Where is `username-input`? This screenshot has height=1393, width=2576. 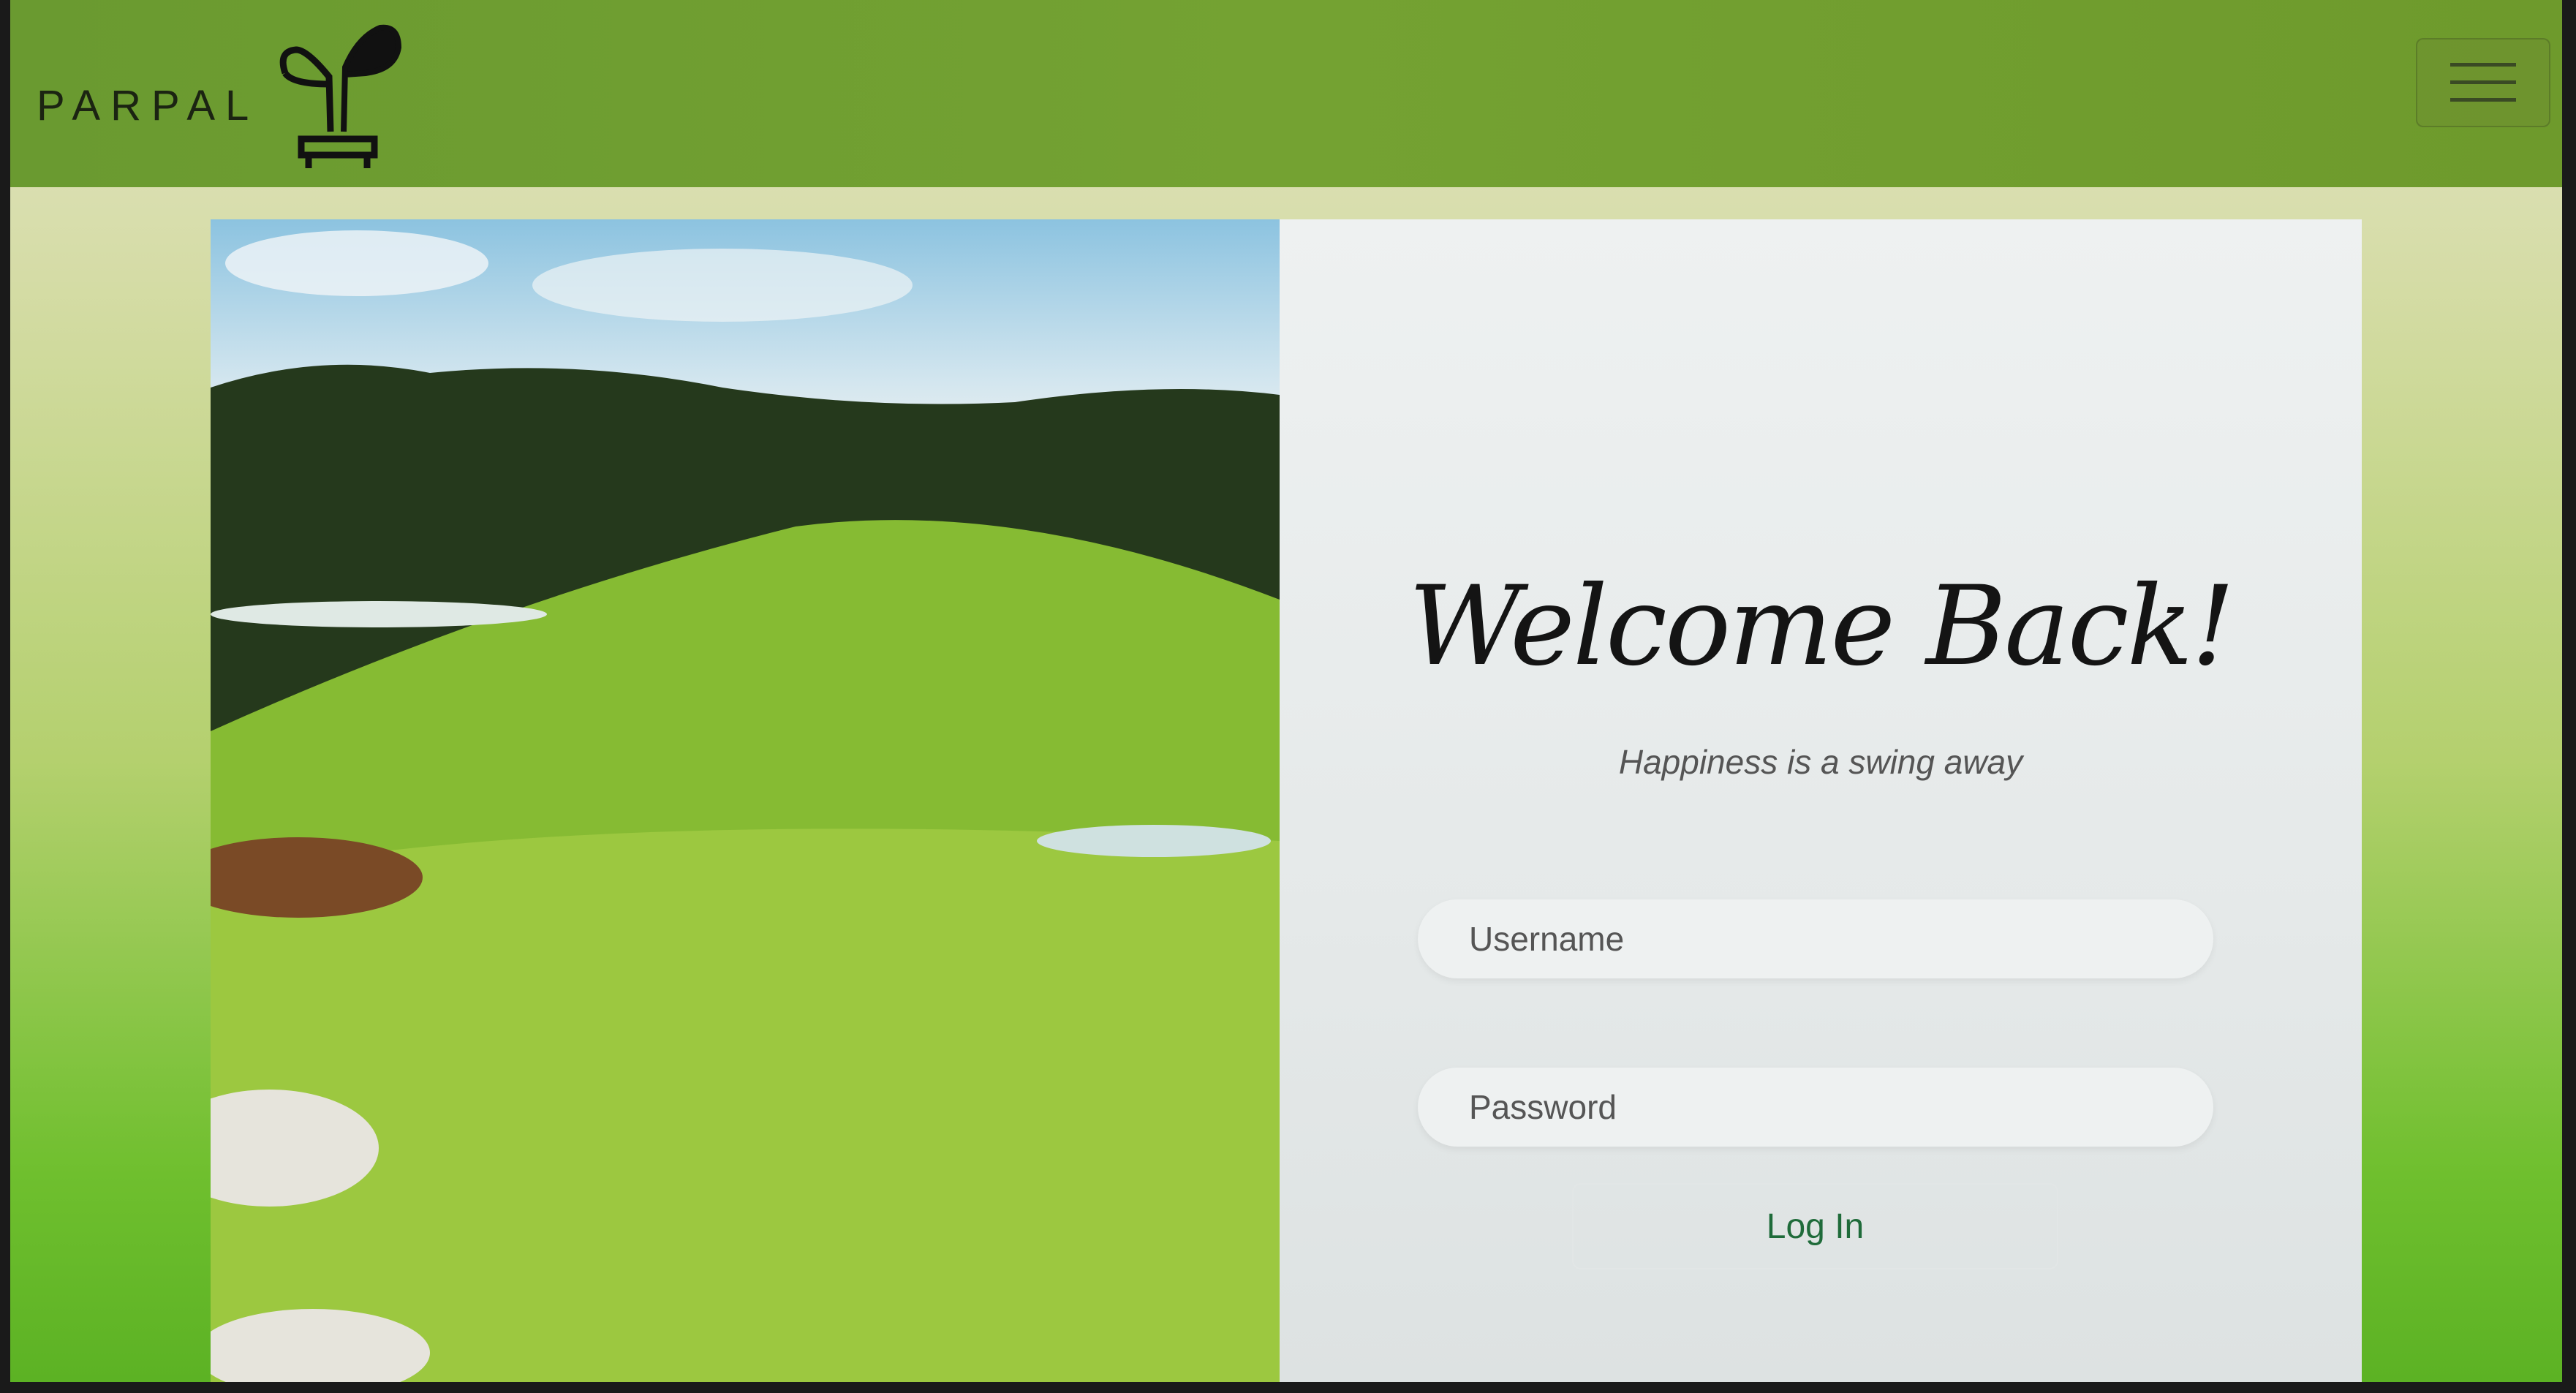 username-input is located at coordinates (1815, 939).